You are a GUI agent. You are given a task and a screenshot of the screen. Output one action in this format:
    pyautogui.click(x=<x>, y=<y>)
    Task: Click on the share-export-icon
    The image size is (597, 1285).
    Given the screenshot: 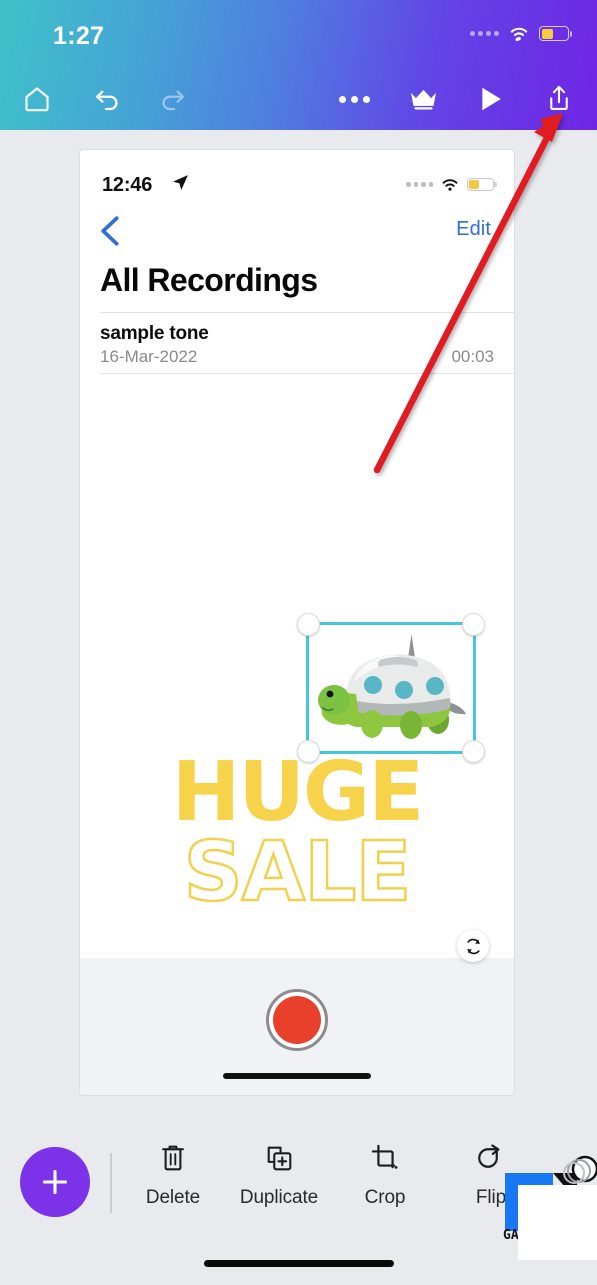 What is the action you would take?
    pyautogui.click(x=559, y=97)
    